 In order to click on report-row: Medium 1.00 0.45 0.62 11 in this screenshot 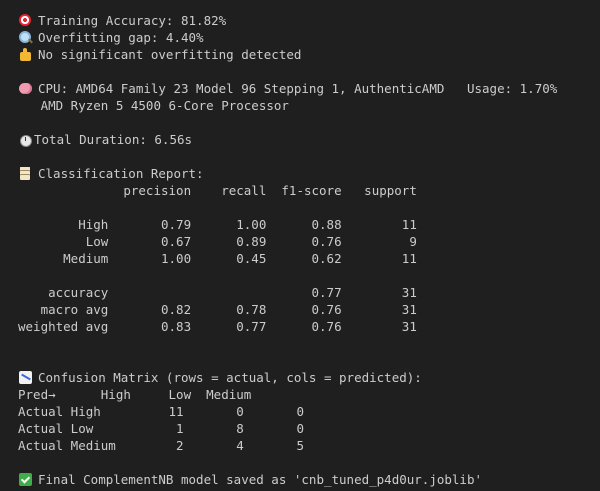, I will do `click(309, 258)`.